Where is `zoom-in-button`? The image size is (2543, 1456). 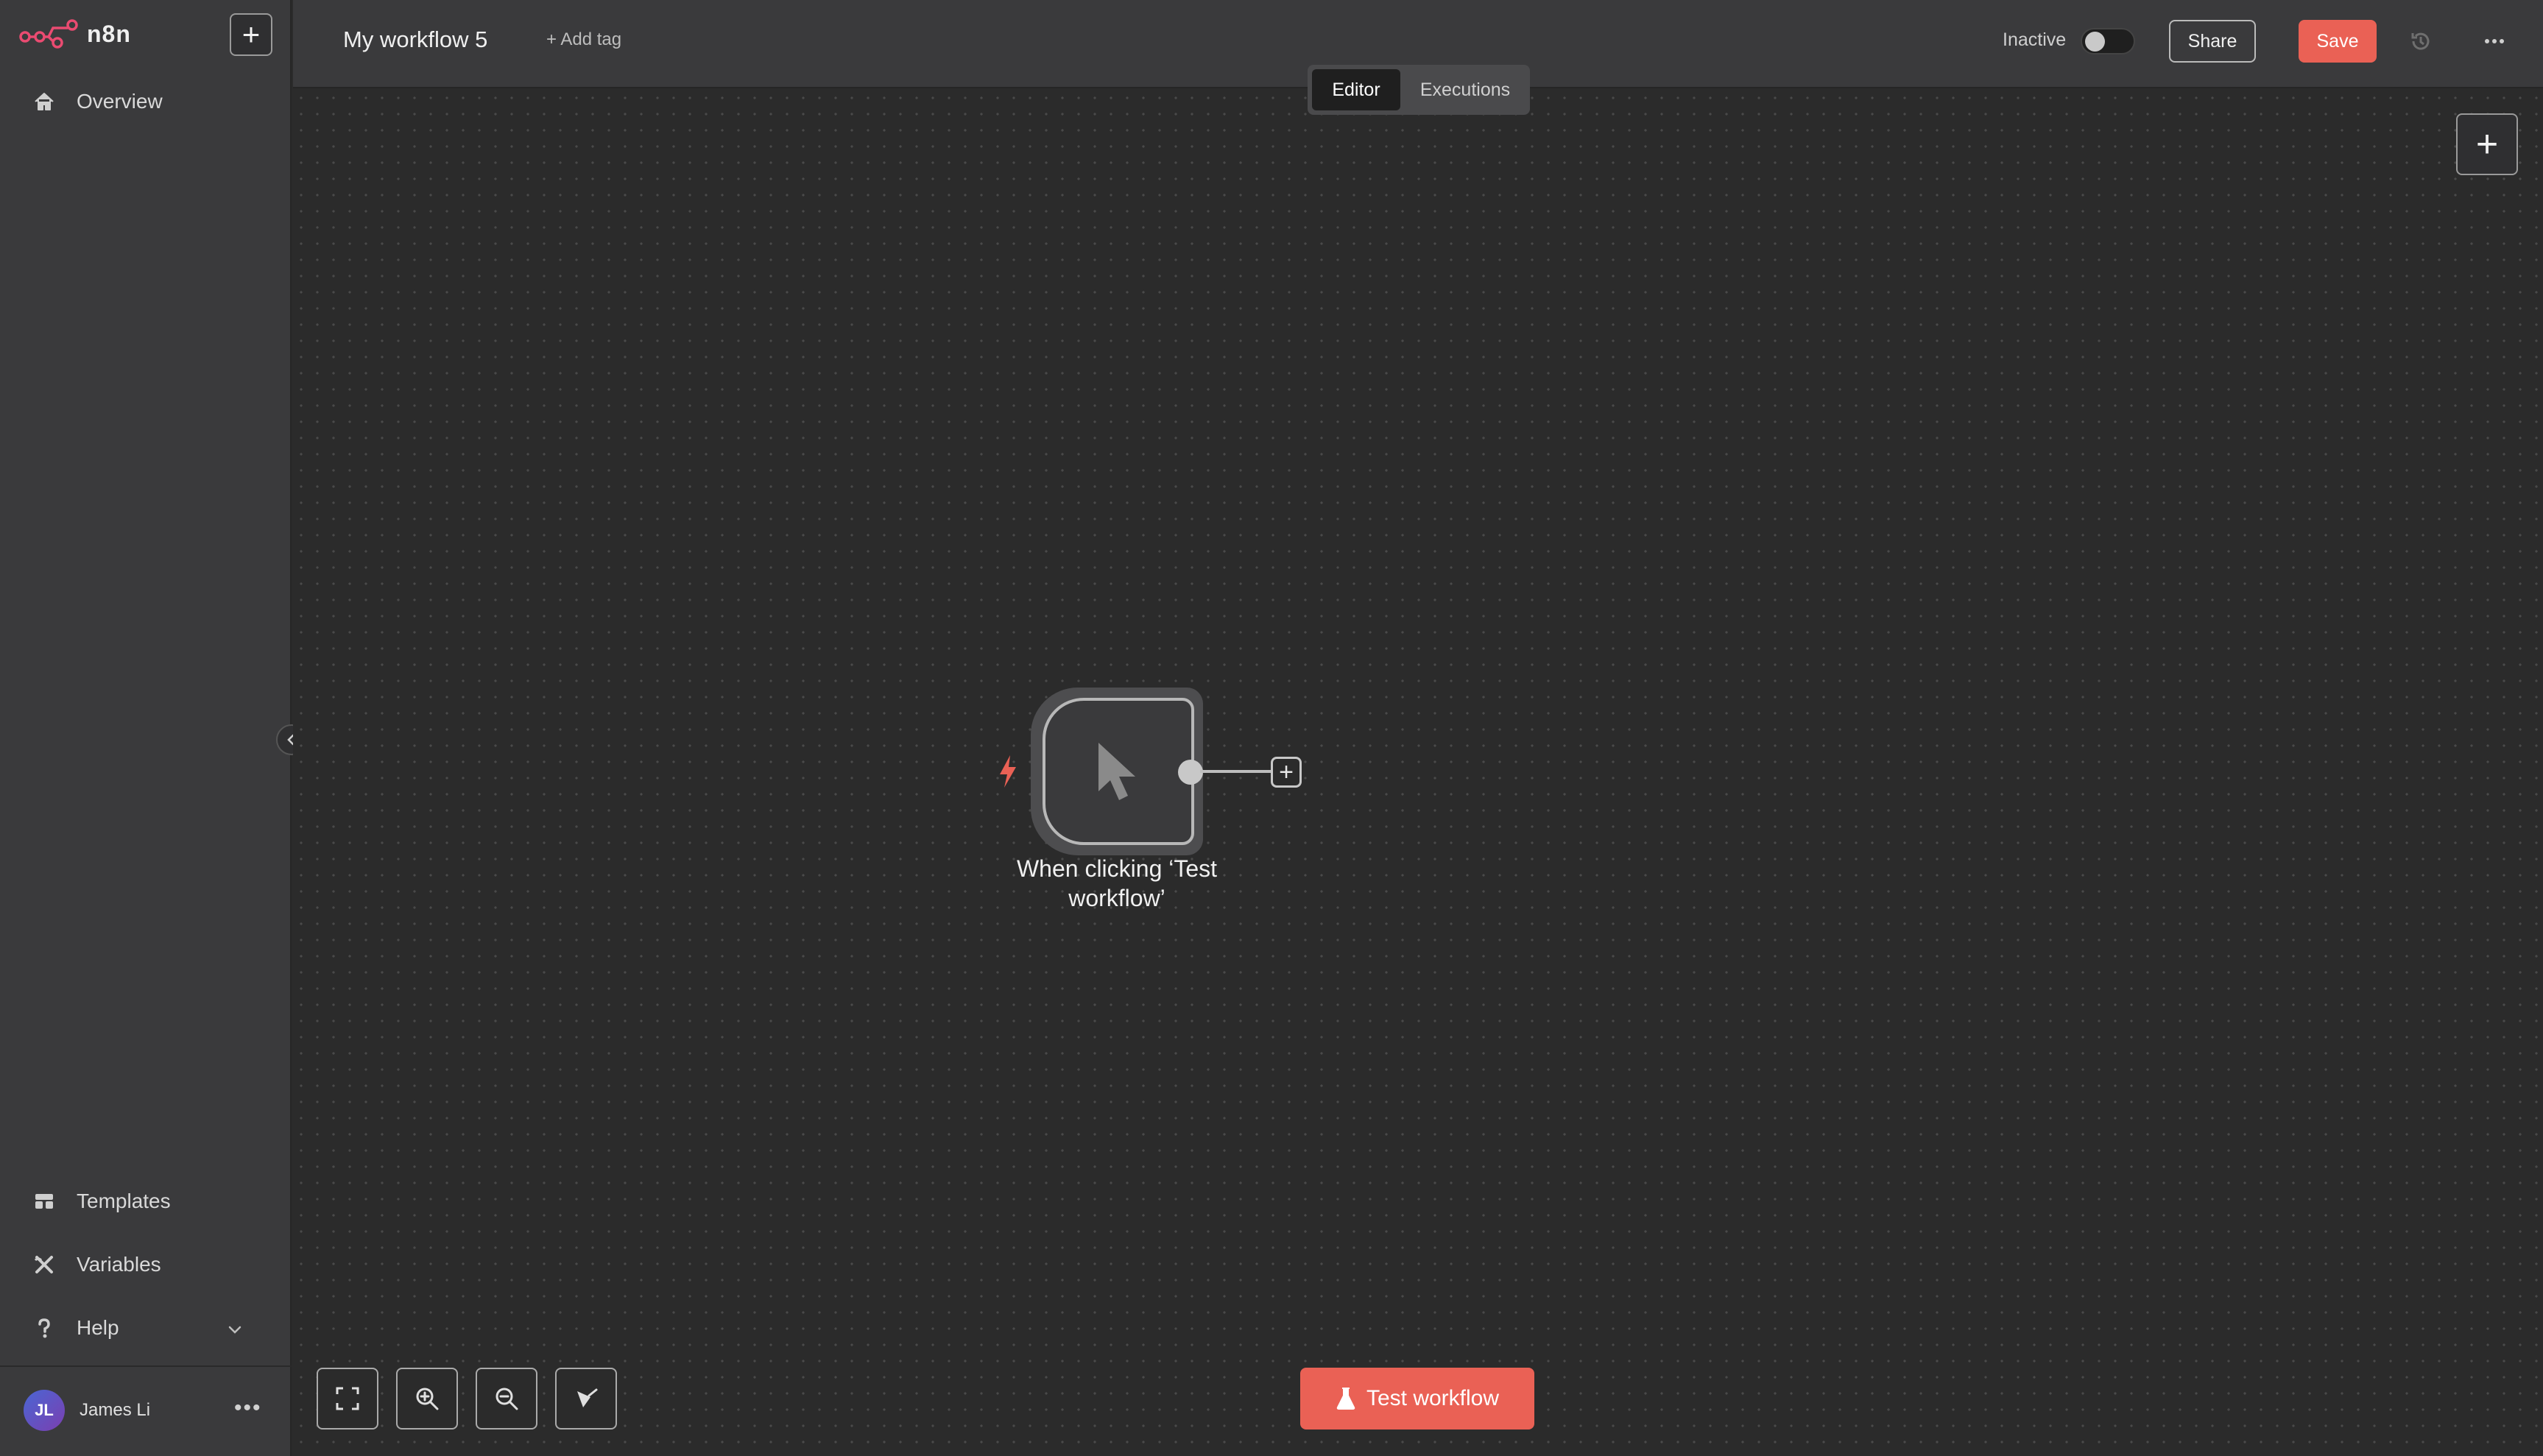
zoom-in-button is located at coordinates (427, 1399).